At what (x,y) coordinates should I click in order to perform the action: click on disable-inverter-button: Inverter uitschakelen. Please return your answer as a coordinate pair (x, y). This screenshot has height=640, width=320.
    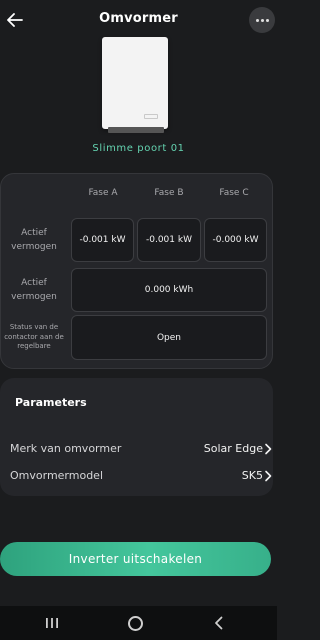
    Looking at the image, I should click on (135, 559).